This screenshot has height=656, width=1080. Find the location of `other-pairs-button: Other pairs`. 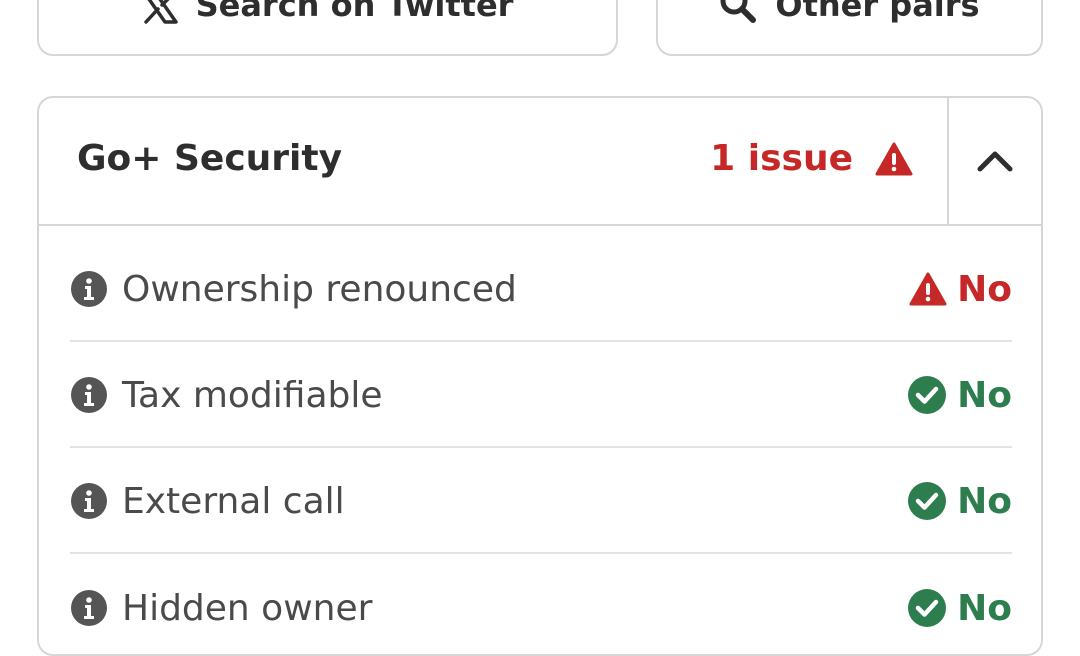

other-pairs-button: Other pairs is located at coordinates (849, 28).